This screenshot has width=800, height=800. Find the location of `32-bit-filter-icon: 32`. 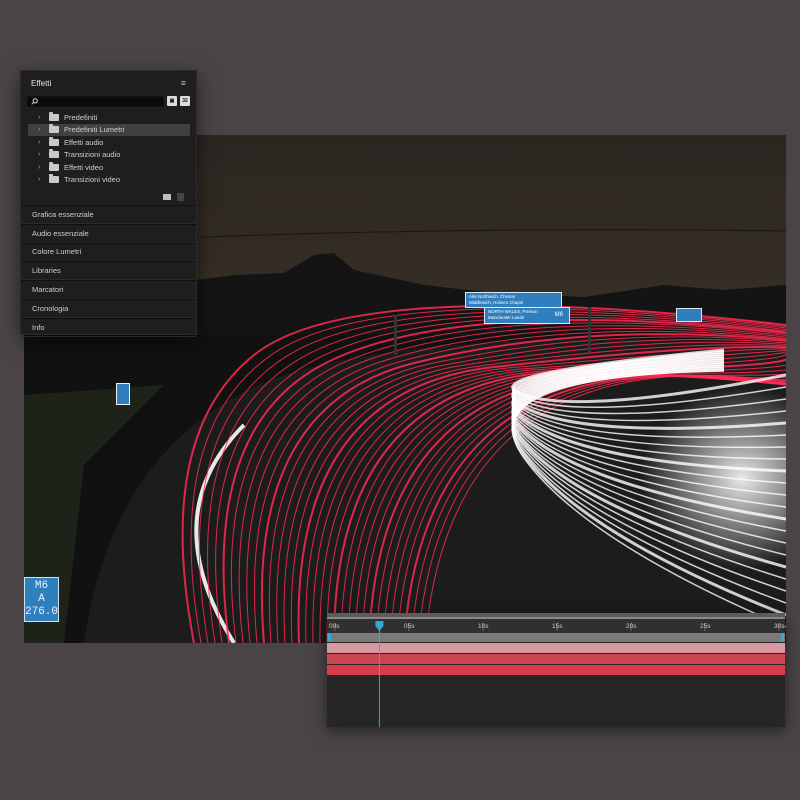

32-bit-filter-icon: 32 is located at coordinates (185, 101).